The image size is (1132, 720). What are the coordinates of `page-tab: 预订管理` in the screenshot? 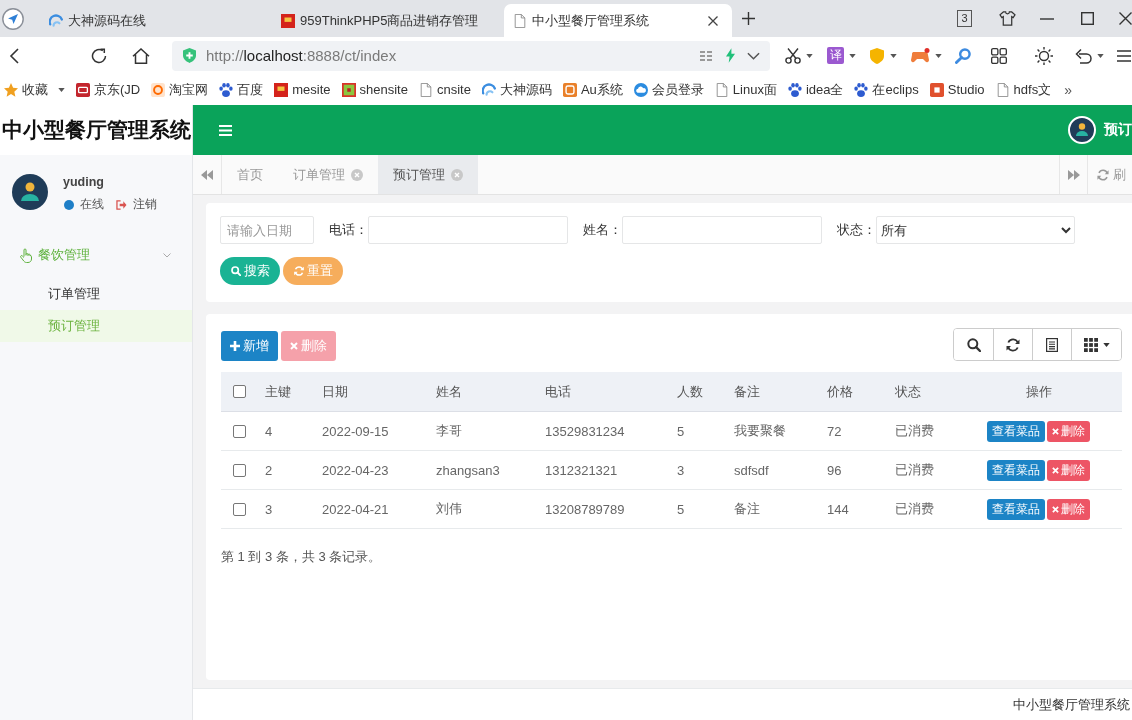 It's located at (428, 174).